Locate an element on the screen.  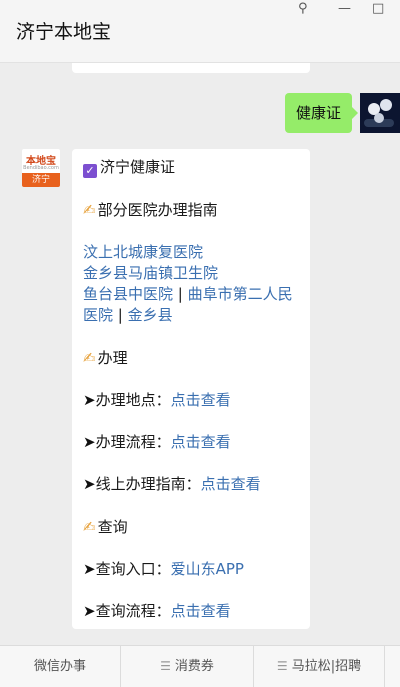
section-guide-title: 部分医院办理指南 is located at coordinates (157, 210).